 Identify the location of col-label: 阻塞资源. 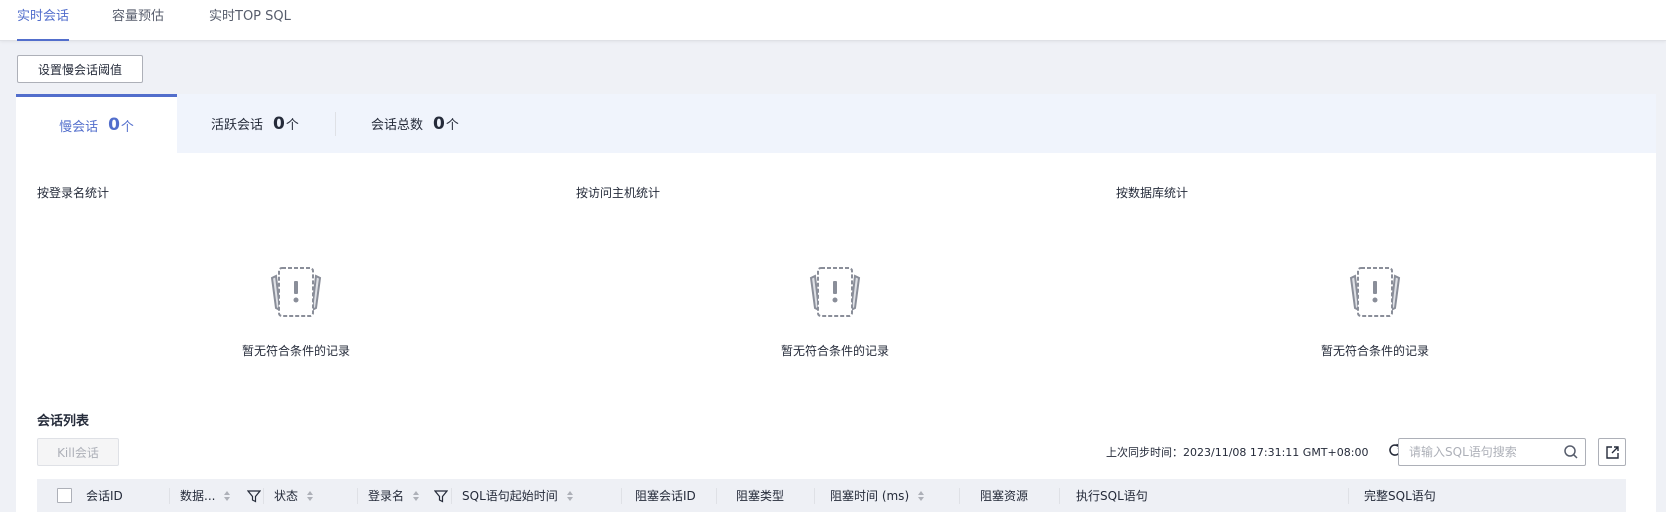
(1004, 496).